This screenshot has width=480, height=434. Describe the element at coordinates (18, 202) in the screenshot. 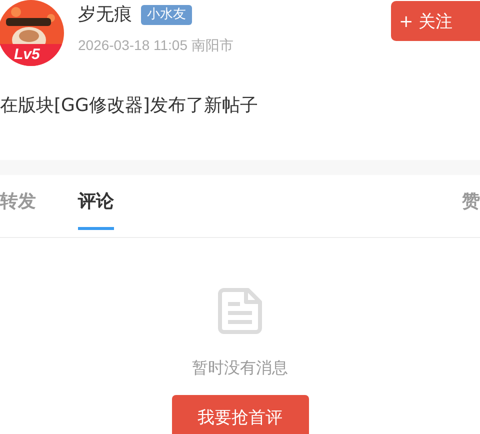

I see `tab: 转发` at that location.